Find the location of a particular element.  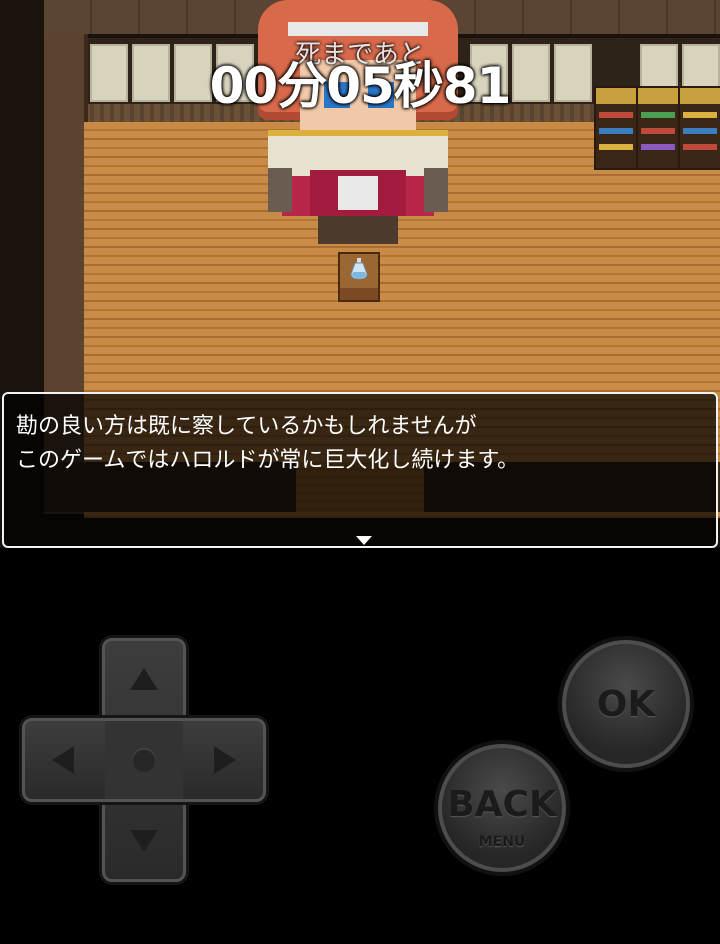

dpad is located at coordinates (144, 760).